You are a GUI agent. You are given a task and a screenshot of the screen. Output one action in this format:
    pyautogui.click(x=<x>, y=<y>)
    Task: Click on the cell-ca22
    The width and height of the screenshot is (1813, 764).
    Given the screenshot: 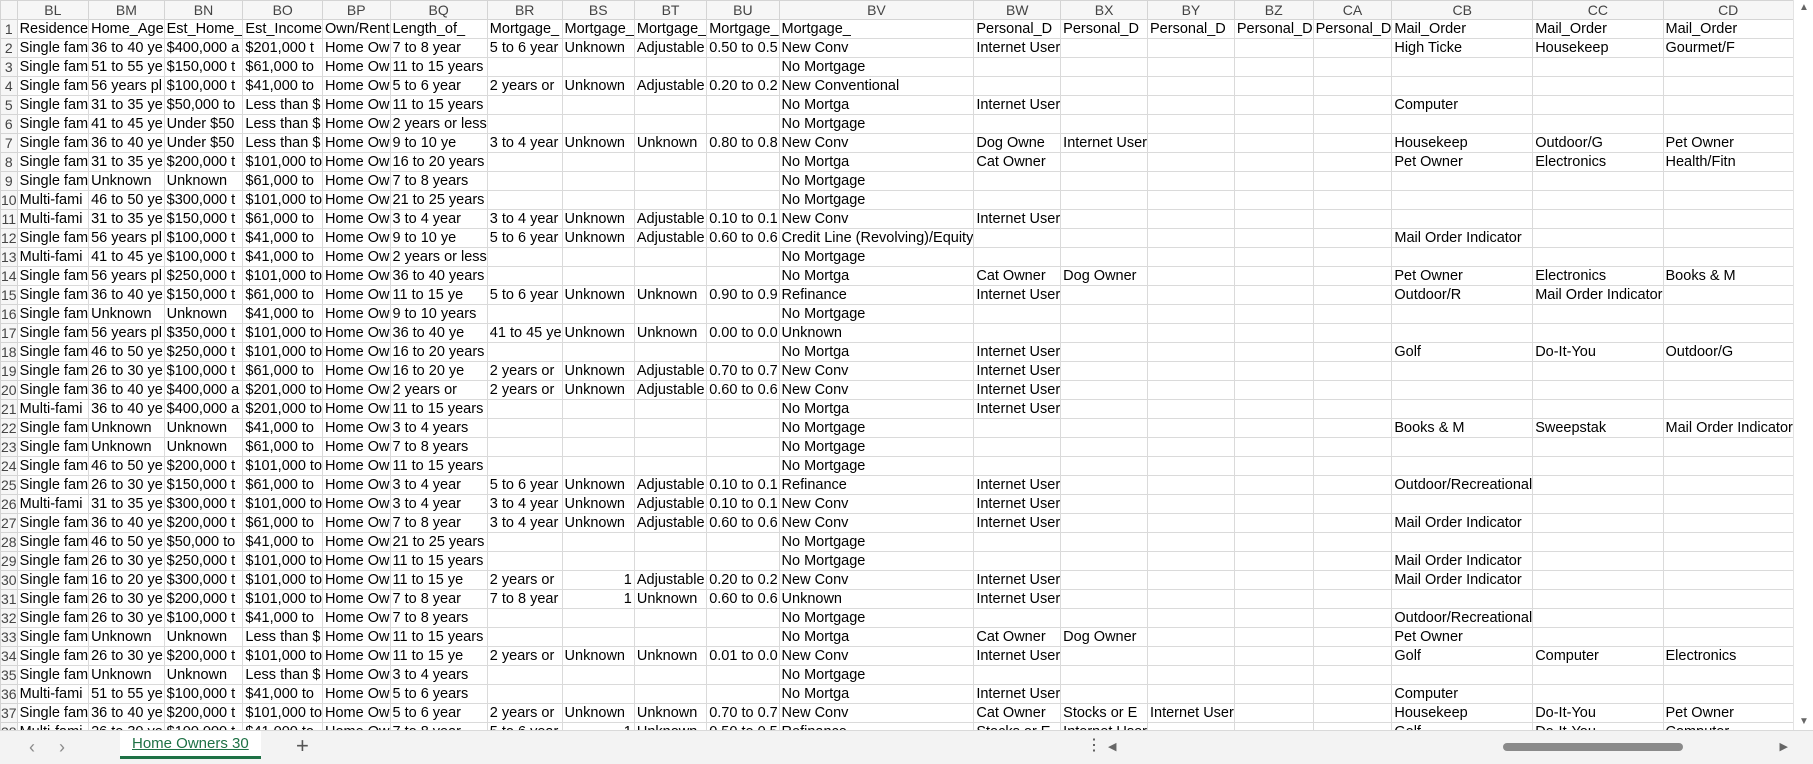 What is the action you would take?
    pyautogui.click(x=1352, y=428)
    